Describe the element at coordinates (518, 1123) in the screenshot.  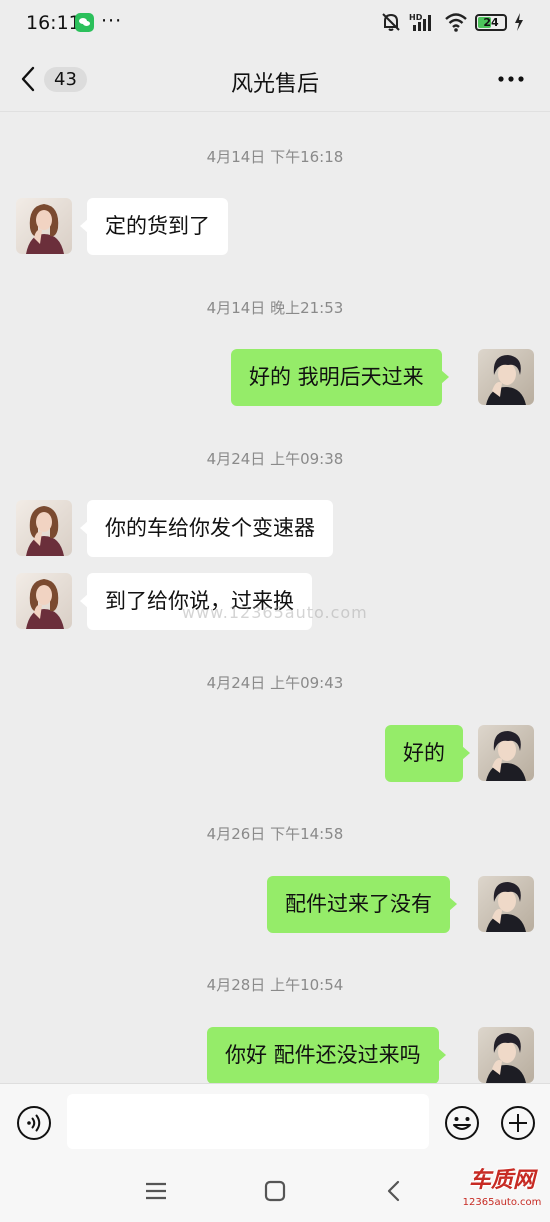
I see `plus-icon` at that location.